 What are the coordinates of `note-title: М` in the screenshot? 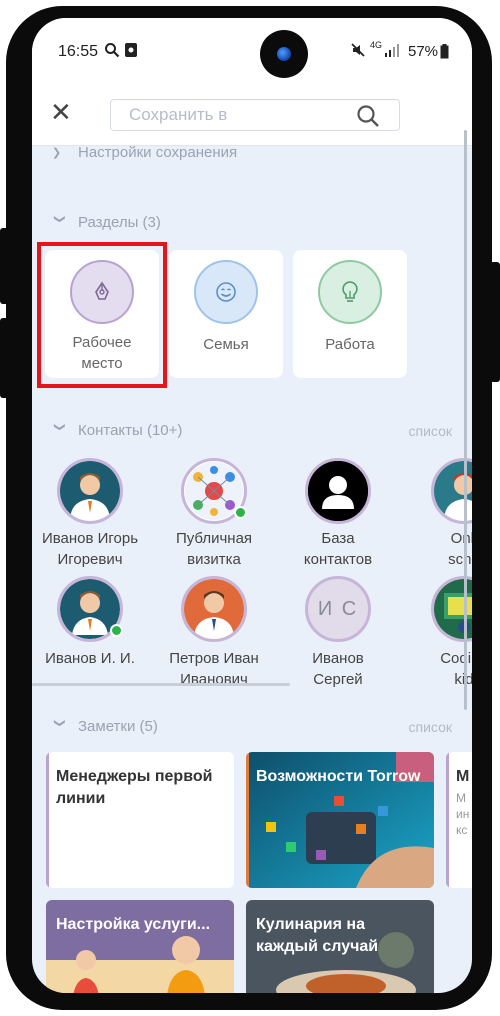 It's located at (463, 776).